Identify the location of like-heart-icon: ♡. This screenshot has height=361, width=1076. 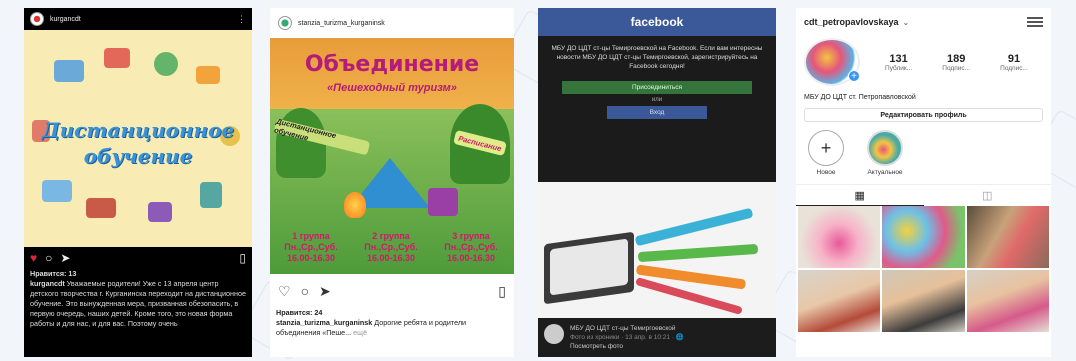
(284, 291).